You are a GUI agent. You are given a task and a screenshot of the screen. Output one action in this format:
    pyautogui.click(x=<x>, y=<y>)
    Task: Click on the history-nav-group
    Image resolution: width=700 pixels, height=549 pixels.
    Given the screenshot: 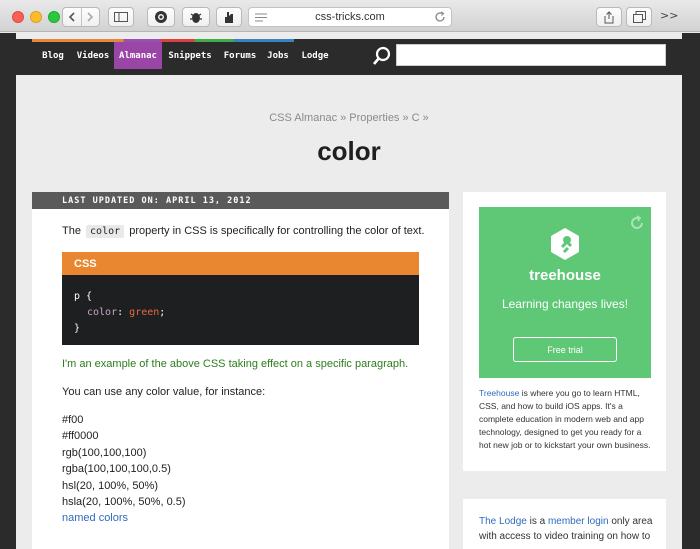 What is the action you would take?
    pyautogui.click(x=81, y=17)
    